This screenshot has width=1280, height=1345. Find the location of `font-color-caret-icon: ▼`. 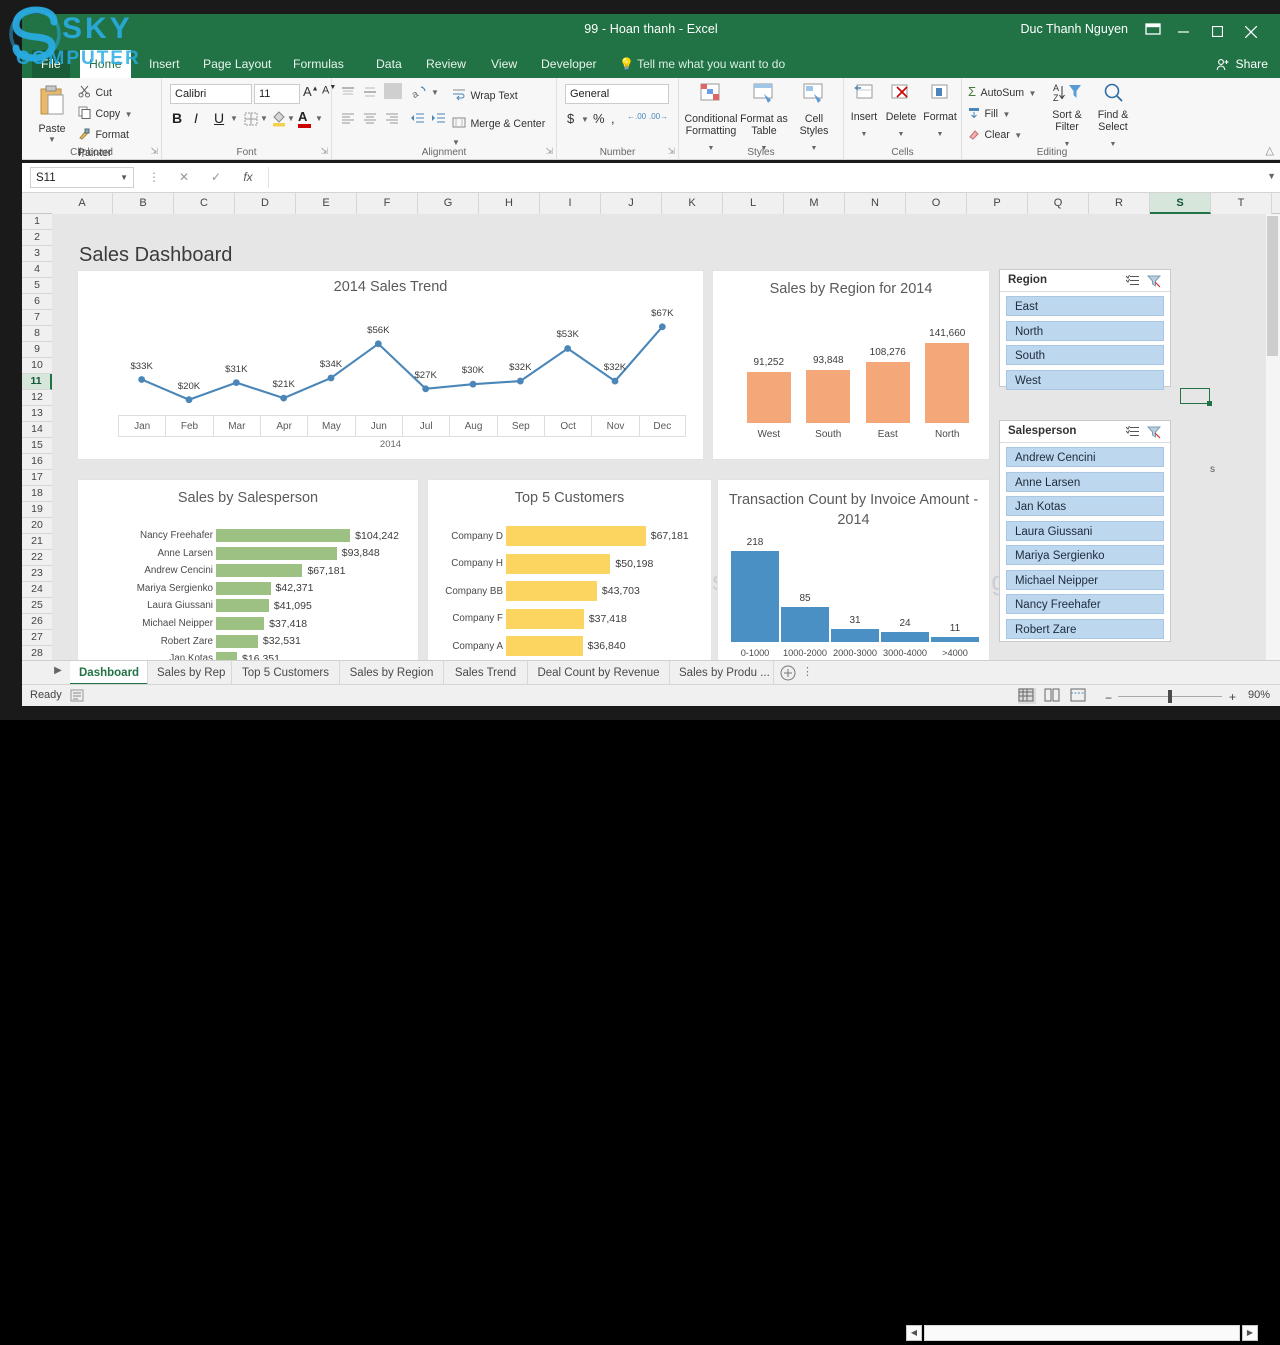

font-color-caret-icon: ▼ is located at coordinates (319, 118).